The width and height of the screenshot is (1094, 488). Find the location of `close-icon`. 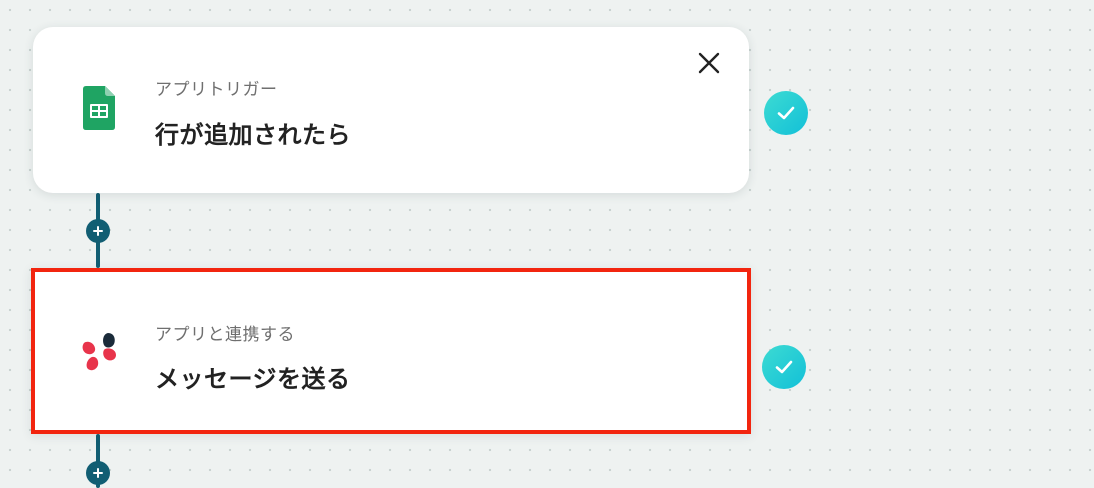

close-icon is located at coordinates (709, 63).